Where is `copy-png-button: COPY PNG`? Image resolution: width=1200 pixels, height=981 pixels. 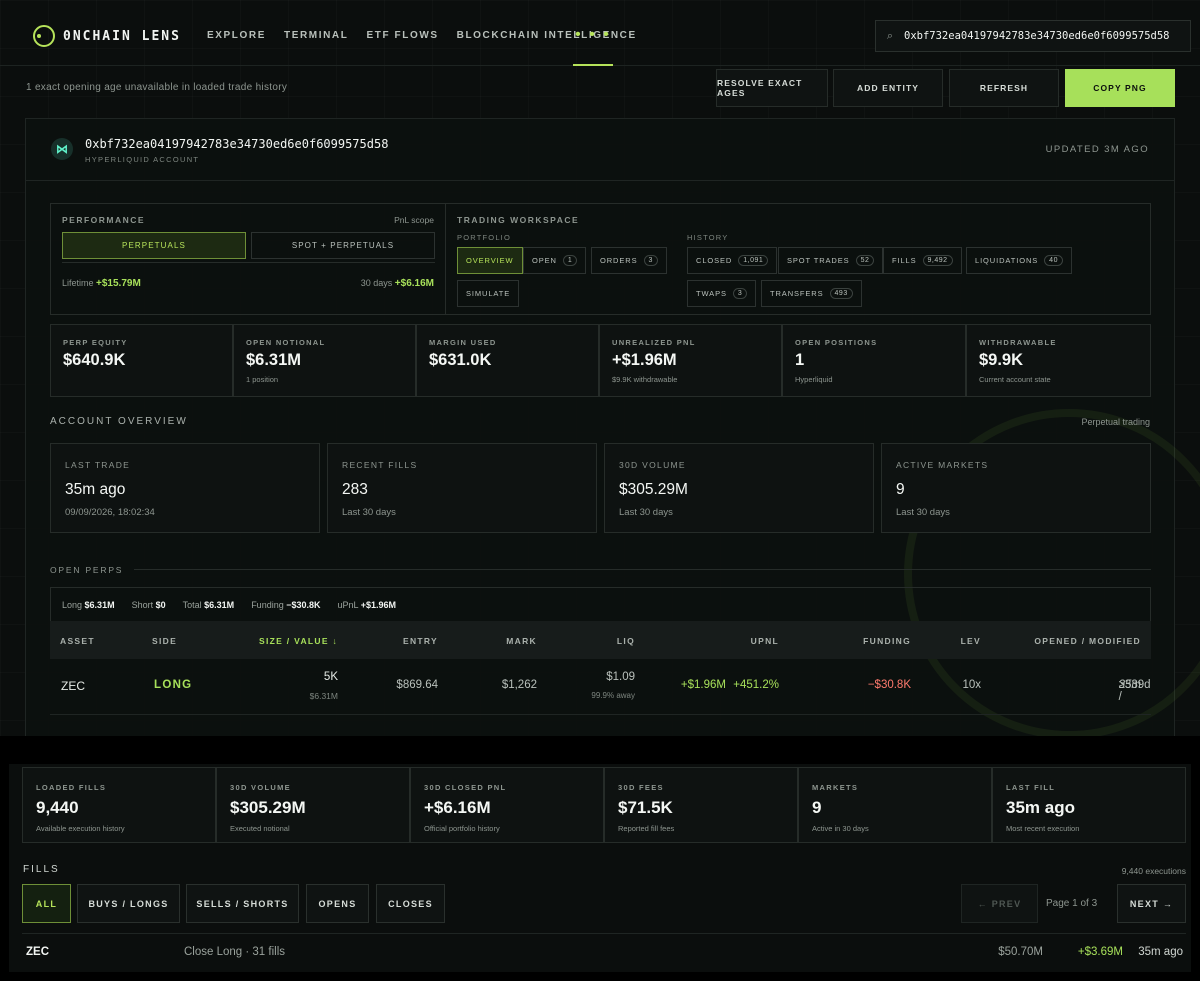
copy-png-button: COPY PNG is located at coordinates (1120, 88).